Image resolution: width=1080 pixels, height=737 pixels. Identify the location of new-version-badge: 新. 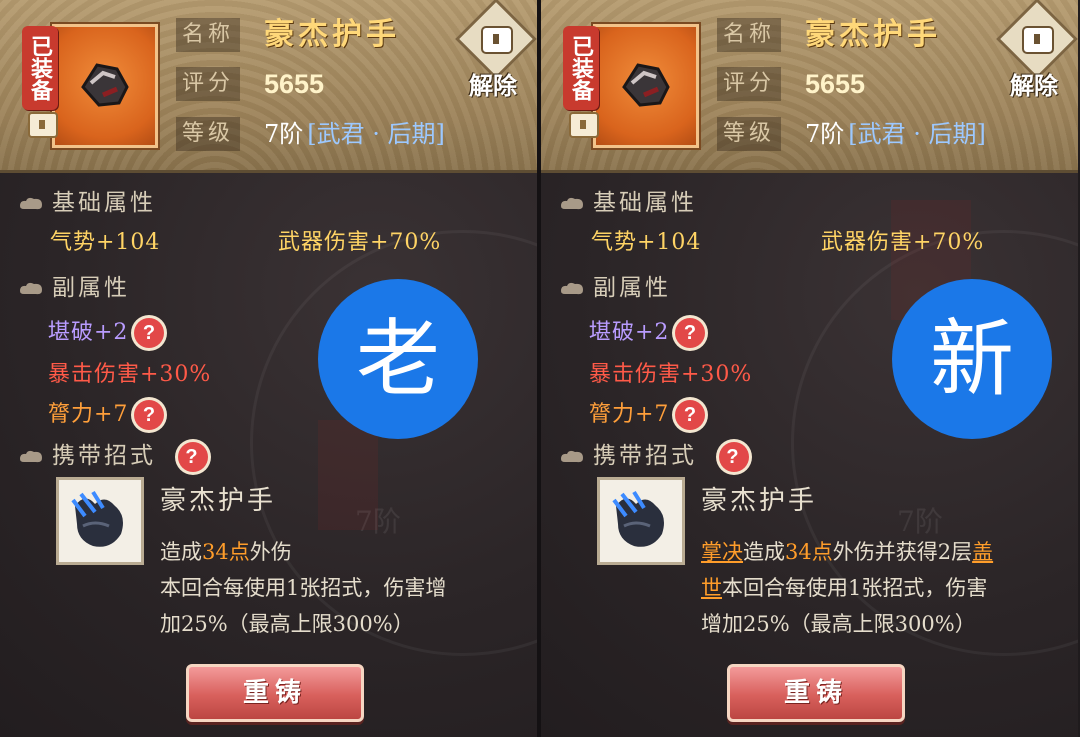
(972, 359).